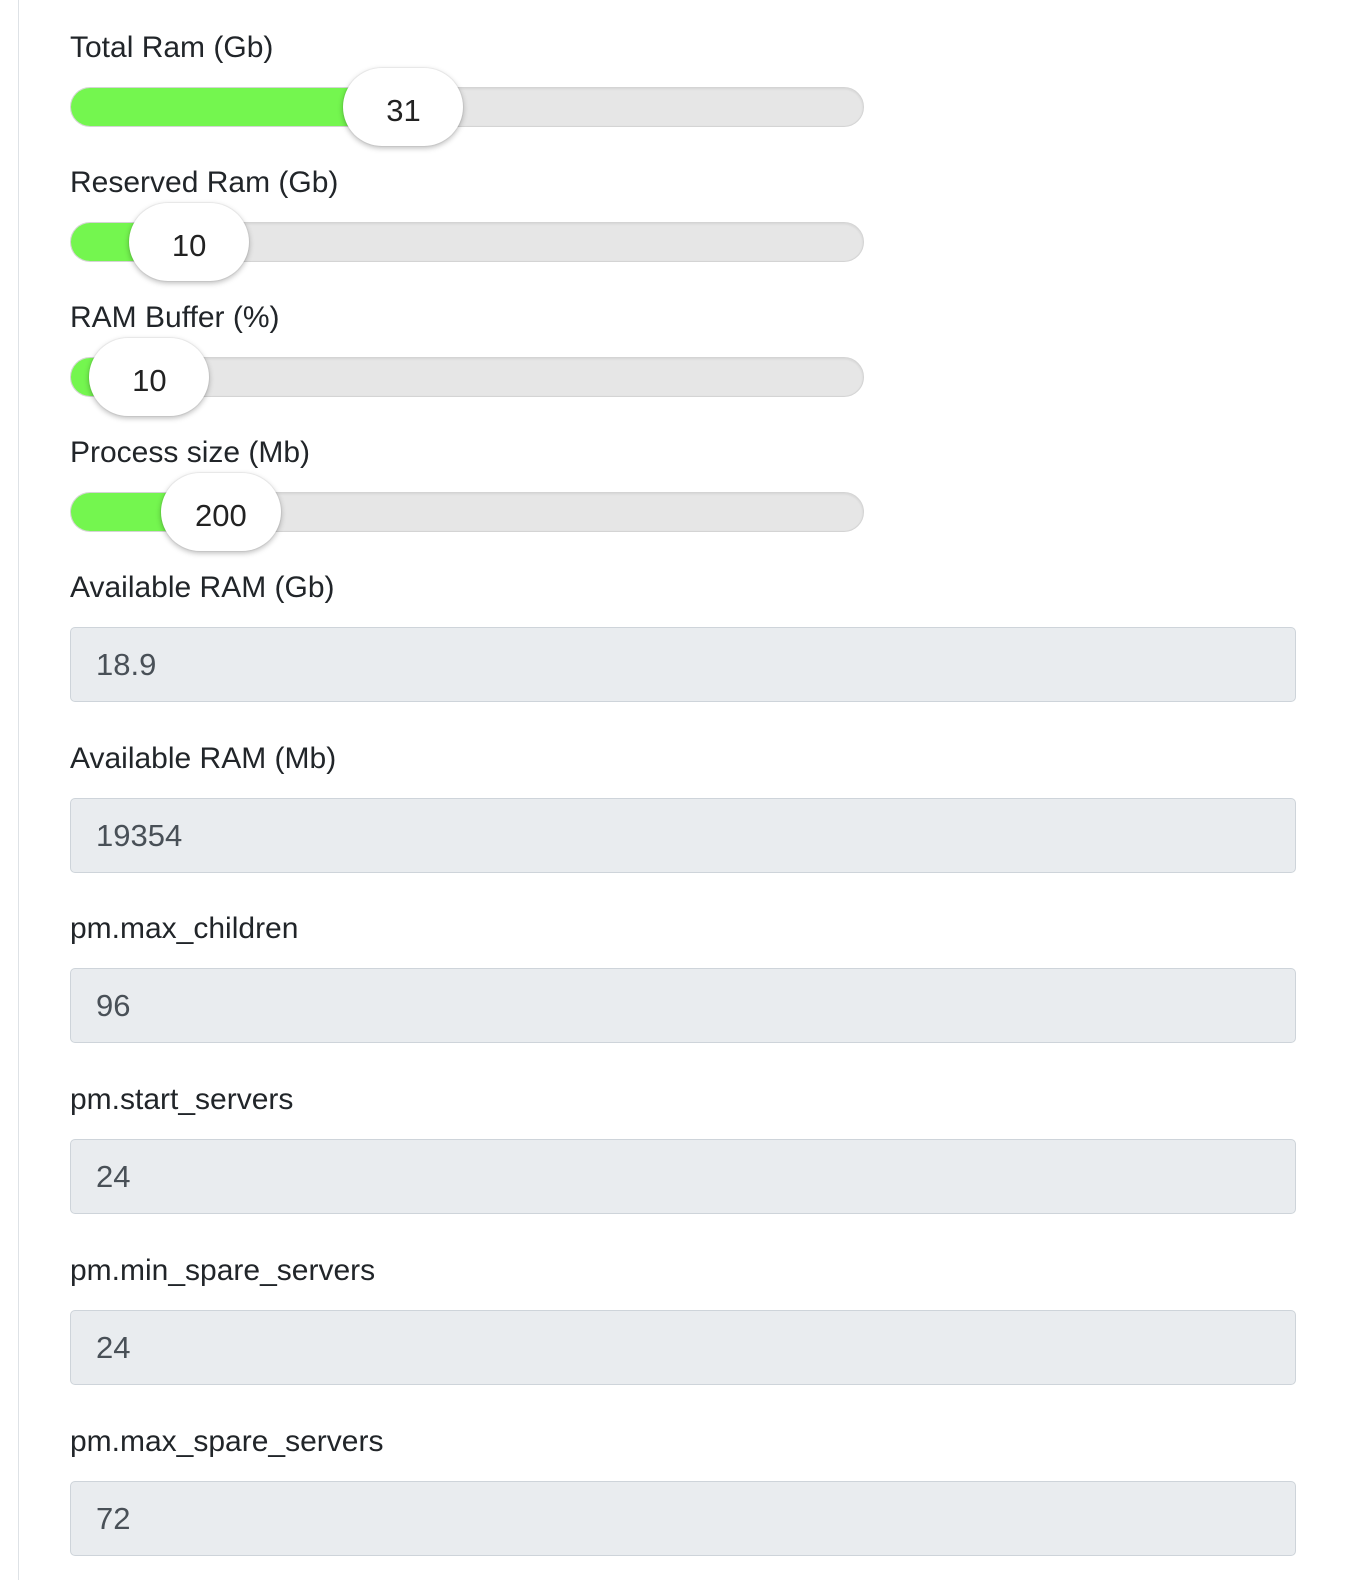 The height and width of the screenshot is (1580, 1350). Describe the element at coordinates (223, 1270) in the screenshot. I see `min-spare-servers-label: pm.min_spare_servers` at that location.